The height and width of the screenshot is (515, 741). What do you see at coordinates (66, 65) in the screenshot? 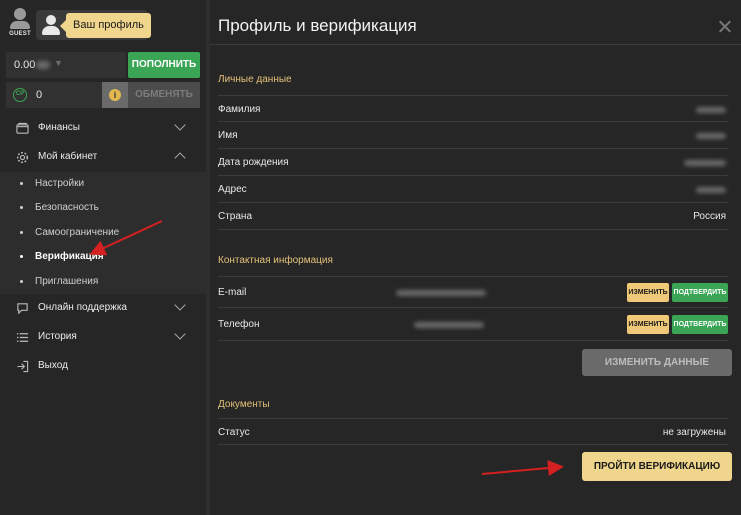
I see `balance-display: 0.00 ▼` at bounding box center [66, 65].